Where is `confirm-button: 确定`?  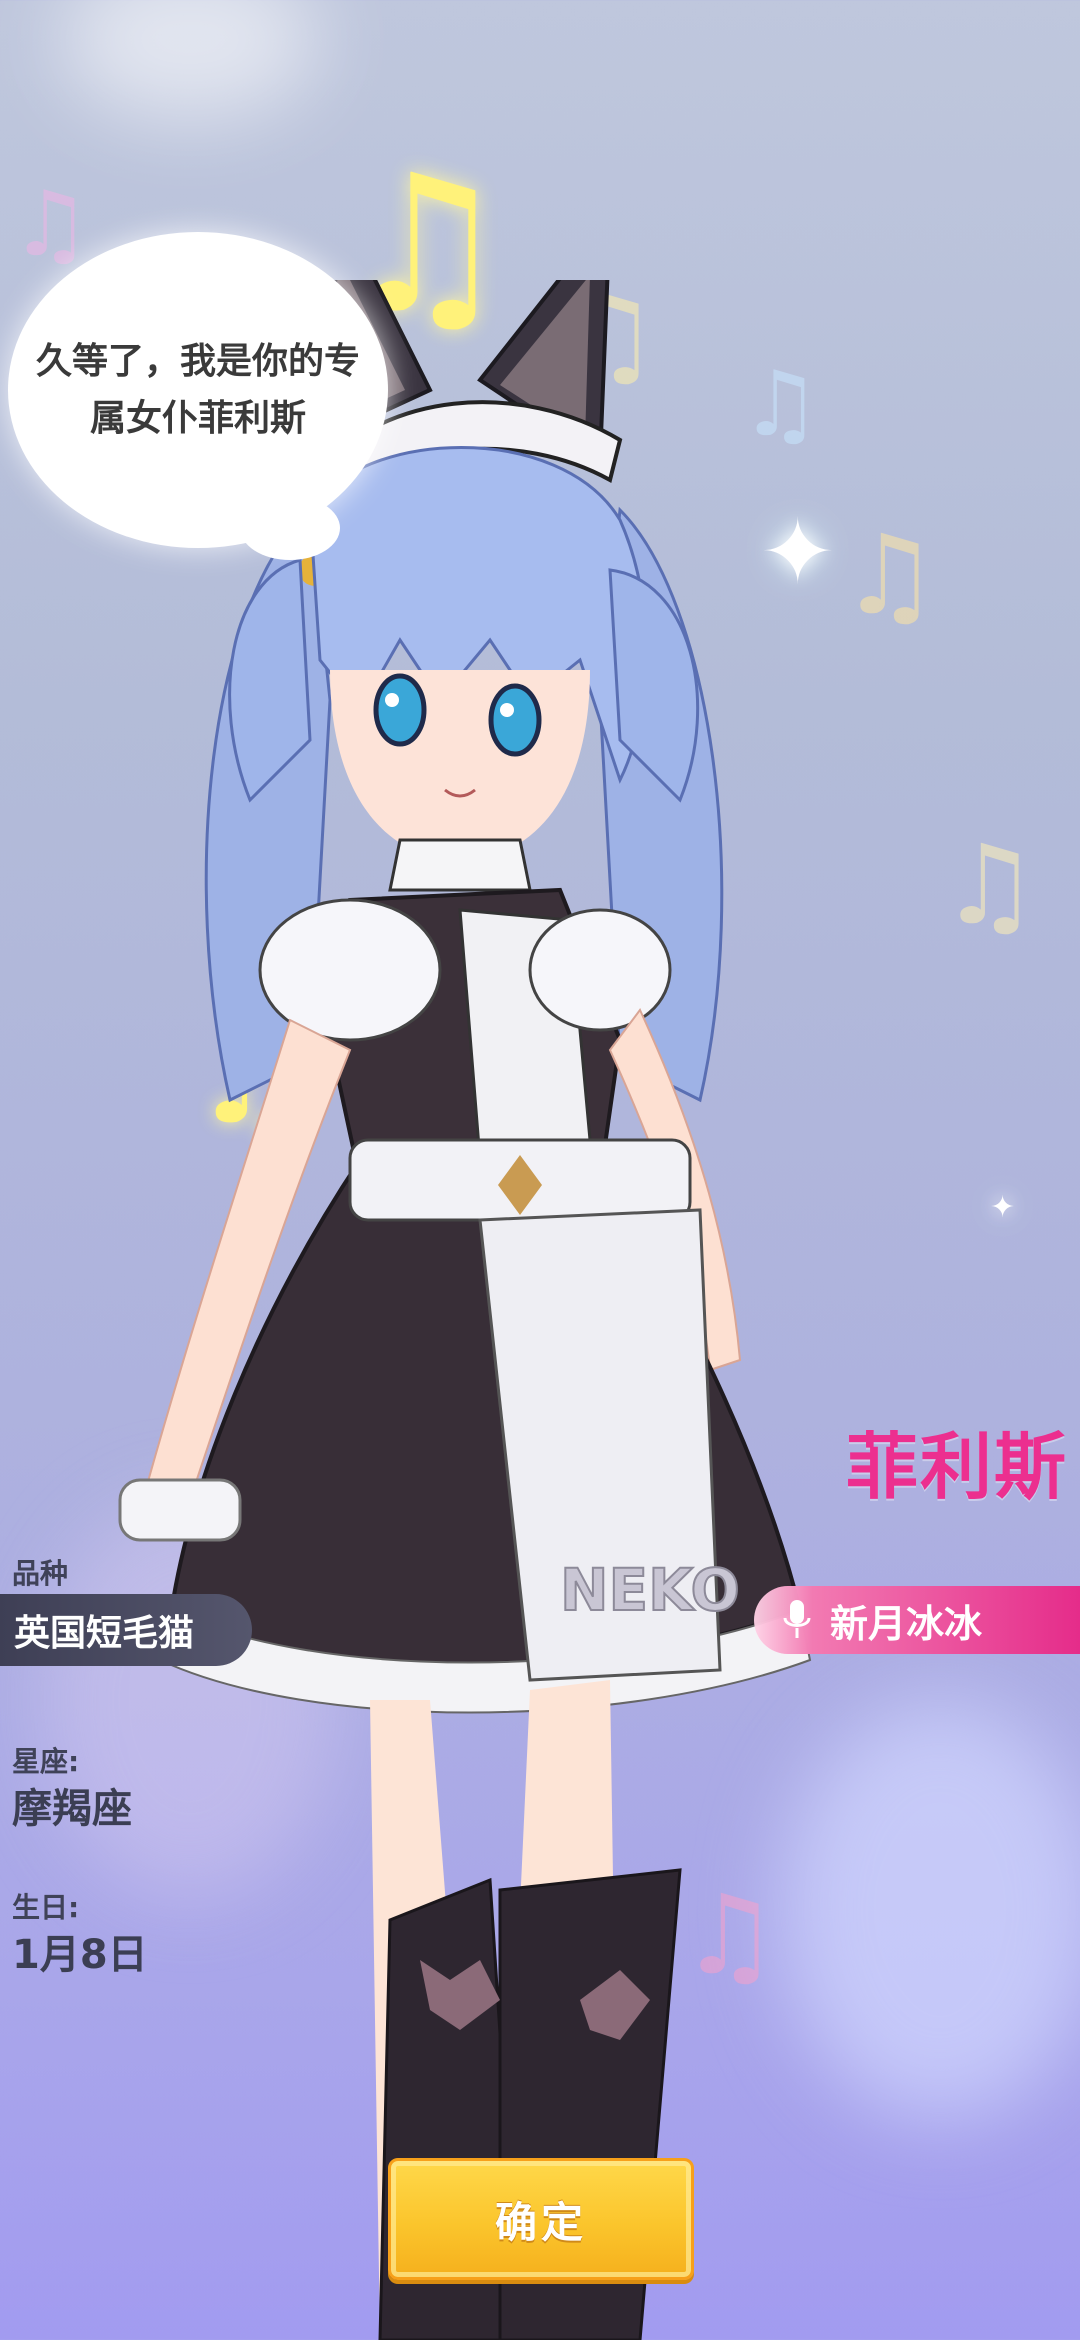 confirm-button: 确定 is located at coordinates (541, 2219).